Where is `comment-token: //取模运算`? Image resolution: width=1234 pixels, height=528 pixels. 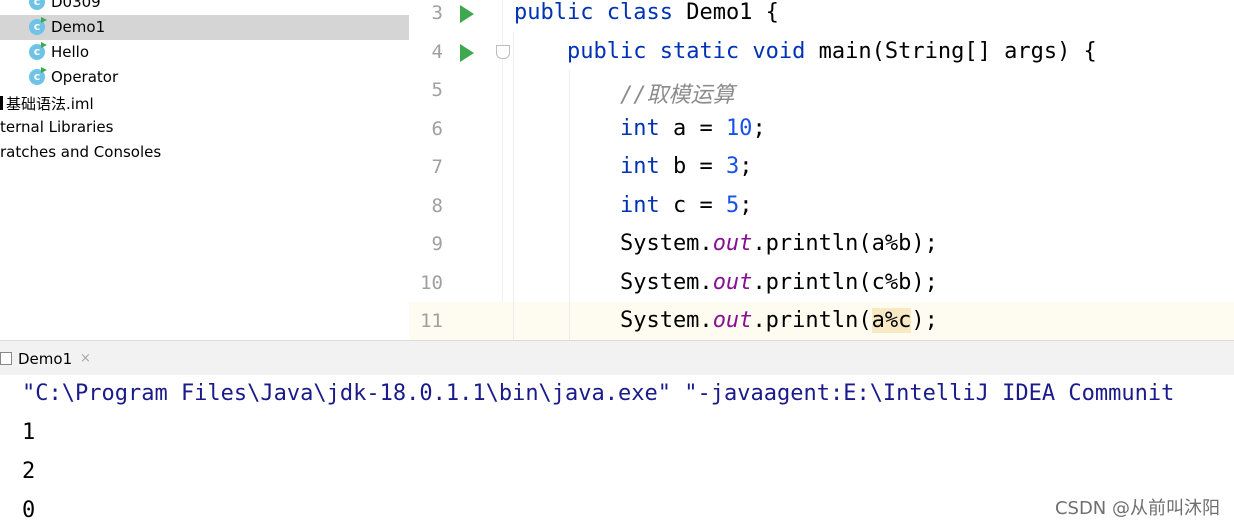 comment-token: //取模运算 is located at coordinates (677, 95).